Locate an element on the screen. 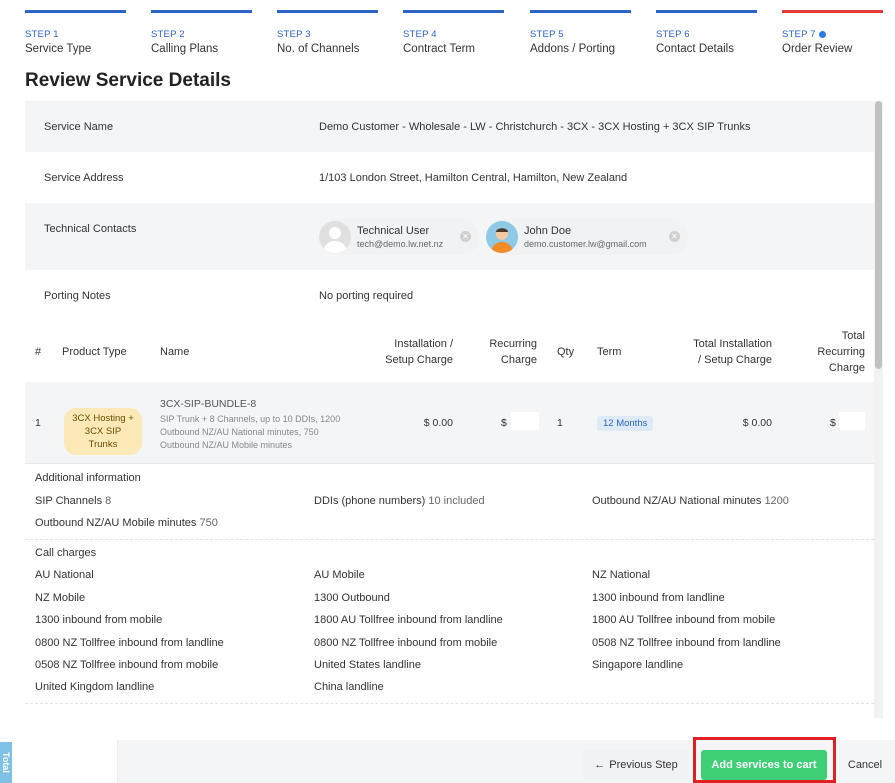  step-1: STEP 1 Service Type is located at coordinates (75, 32).